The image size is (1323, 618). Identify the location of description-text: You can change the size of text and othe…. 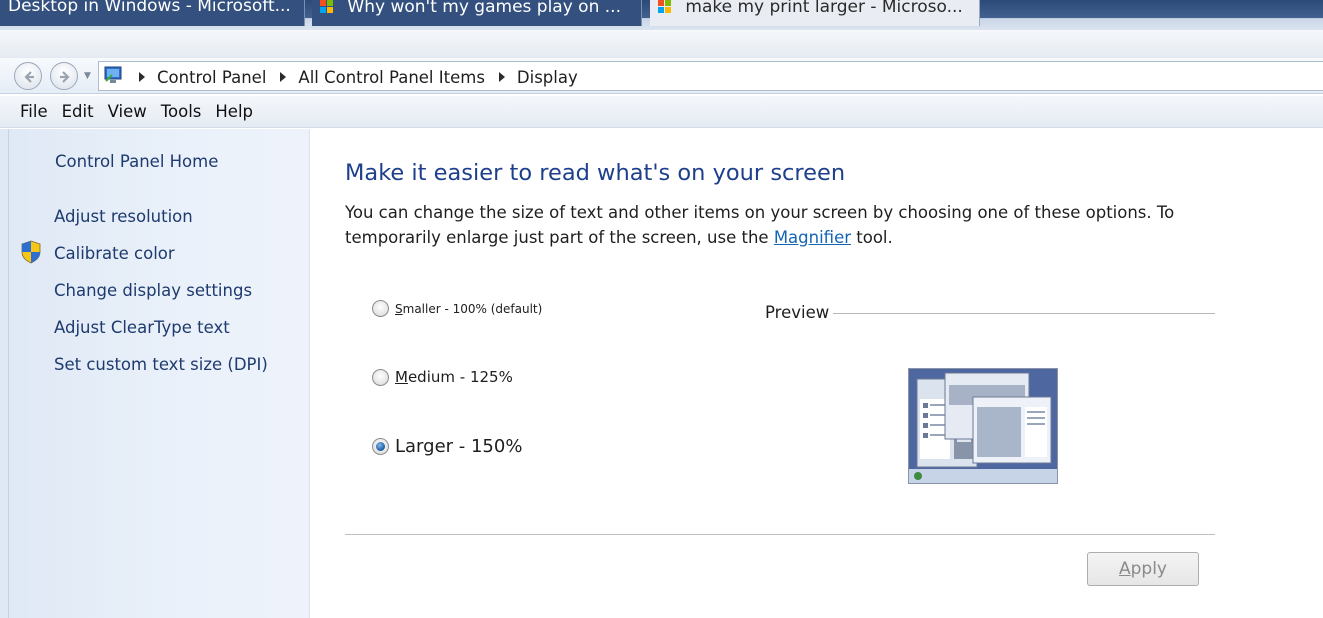
(760, 225).